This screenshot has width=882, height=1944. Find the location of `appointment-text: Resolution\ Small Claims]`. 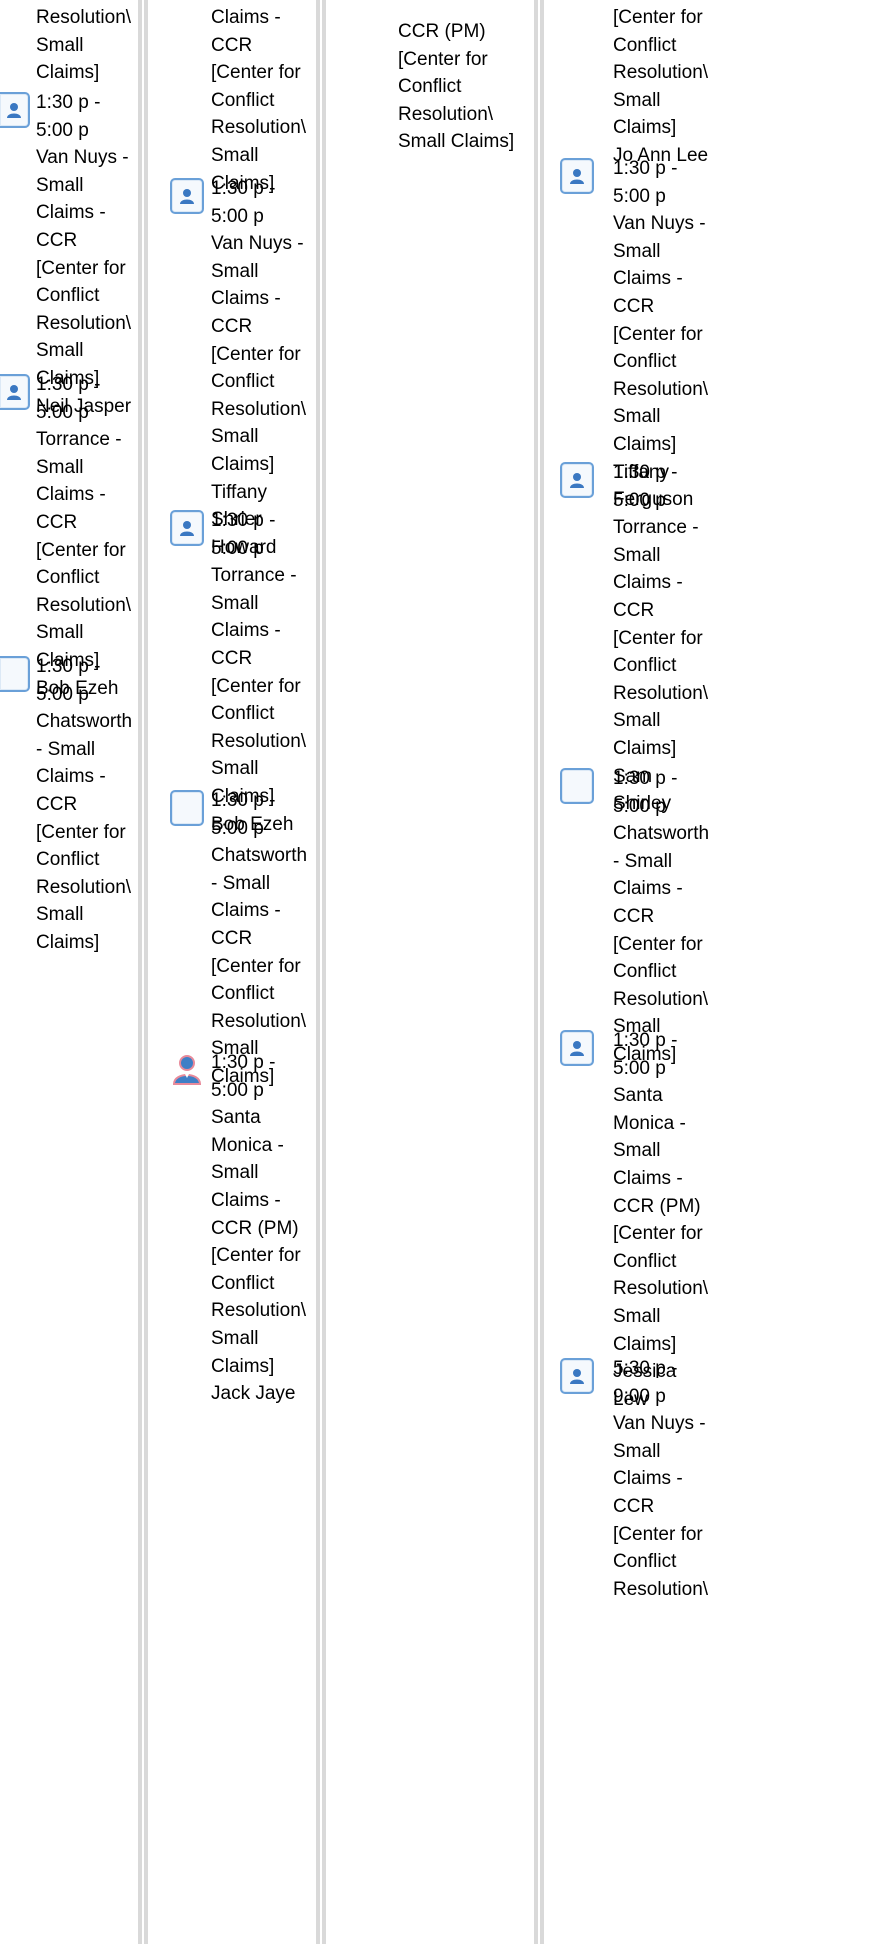

appointment-text: Resolution\ Small Claims] is located at coordinates (83, 45).